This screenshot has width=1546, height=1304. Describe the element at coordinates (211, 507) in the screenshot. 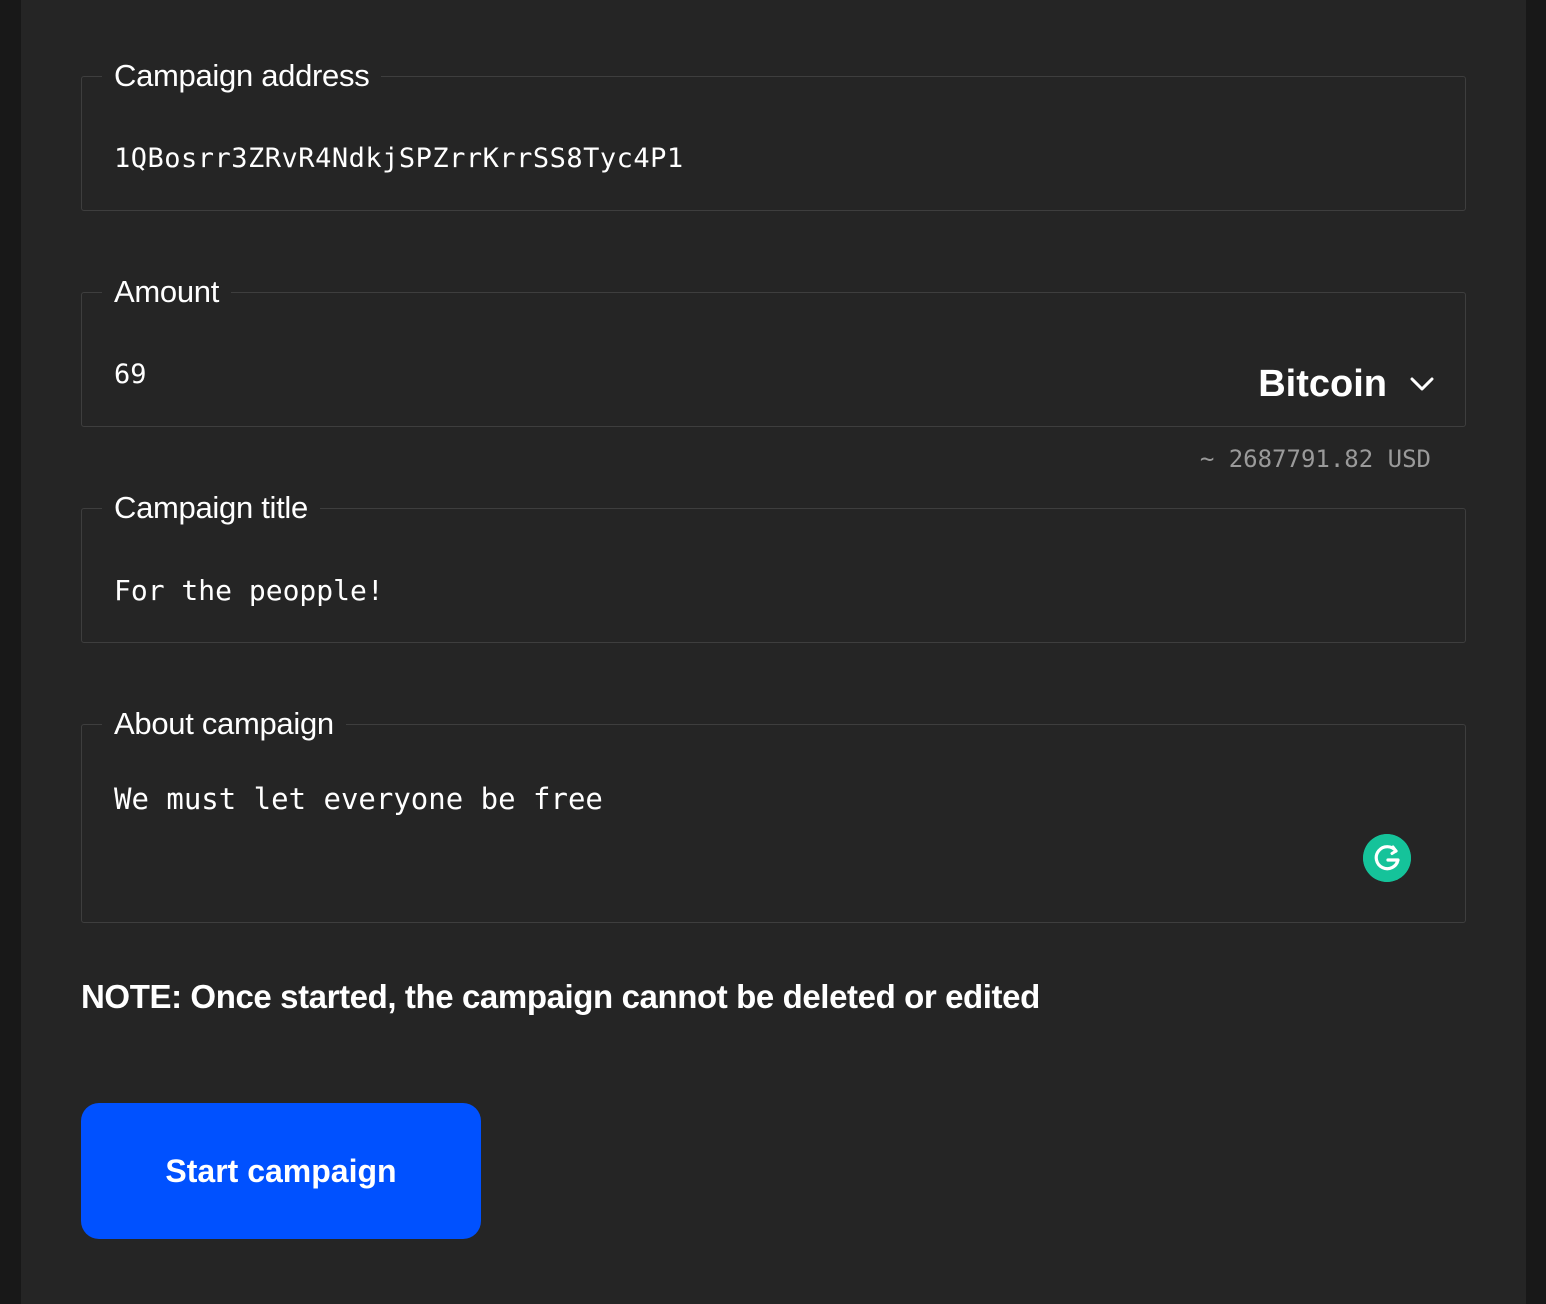

I see `campaign-title-label: Campaign title` at that location.